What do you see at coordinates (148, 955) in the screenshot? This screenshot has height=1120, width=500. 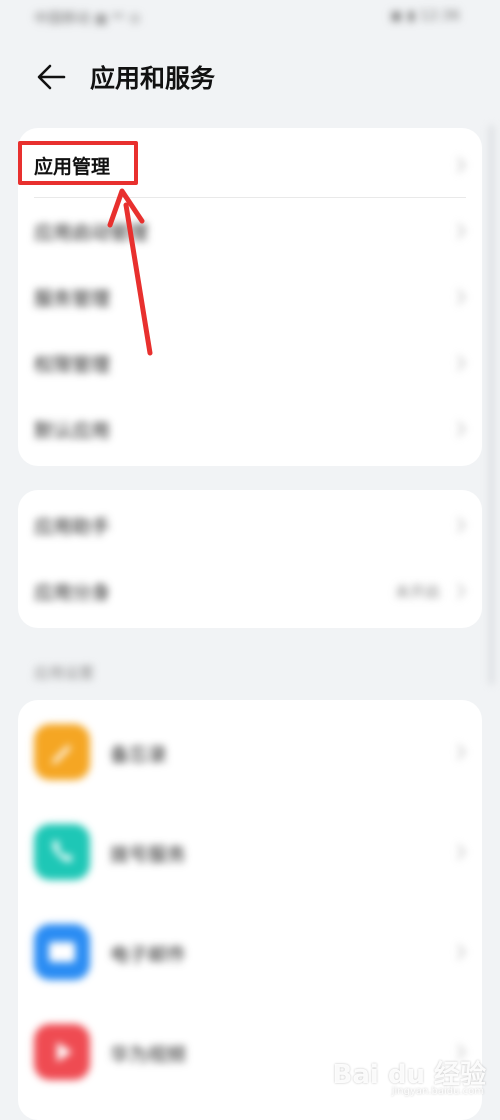 I see `app-item-label: 电子邮件` at bounding box center [148, 955].